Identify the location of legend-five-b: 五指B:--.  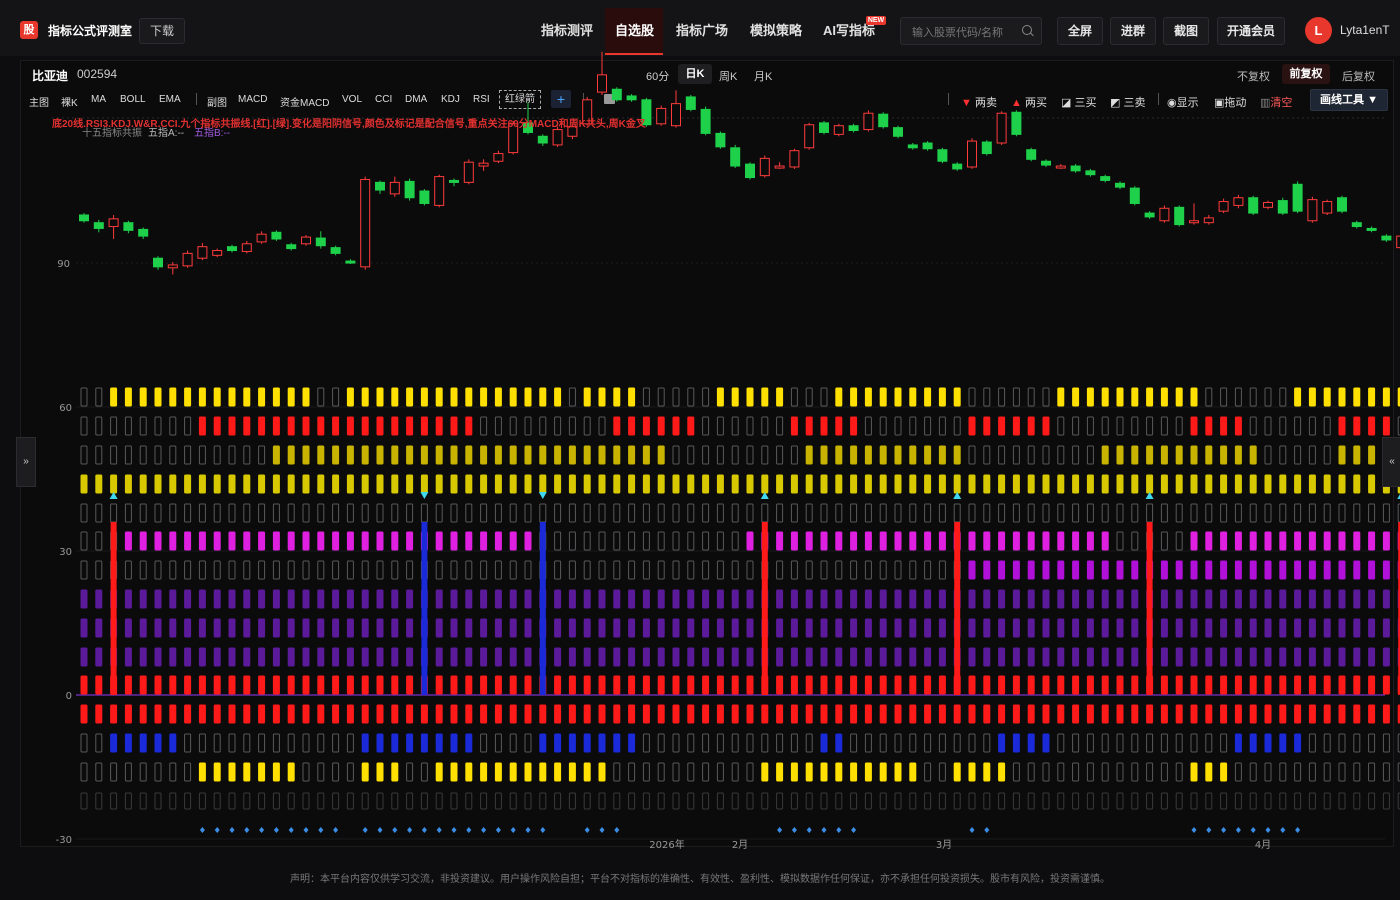
(212, 133).